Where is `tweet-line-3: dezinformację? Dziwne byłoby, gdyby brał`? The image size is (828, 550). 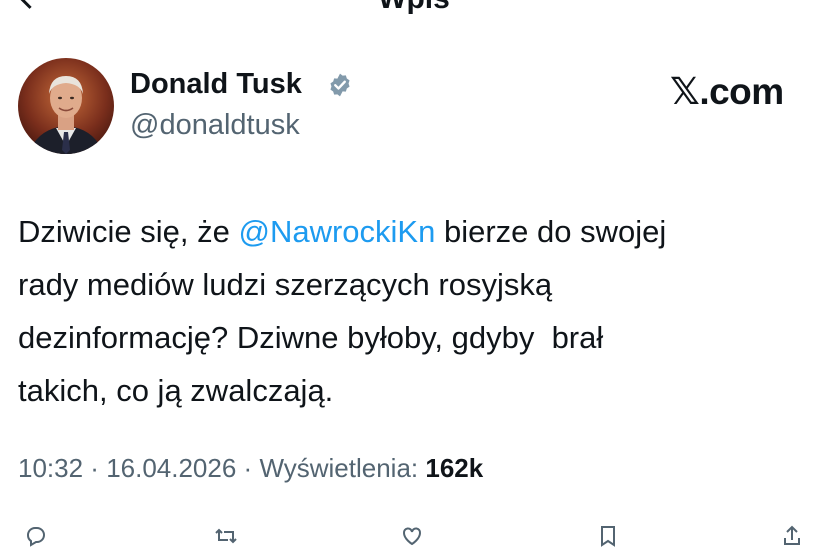
tweet-line-3: dezinformację? Dziwne byłoby, gdyby brał is located at coordinates (311, 337).